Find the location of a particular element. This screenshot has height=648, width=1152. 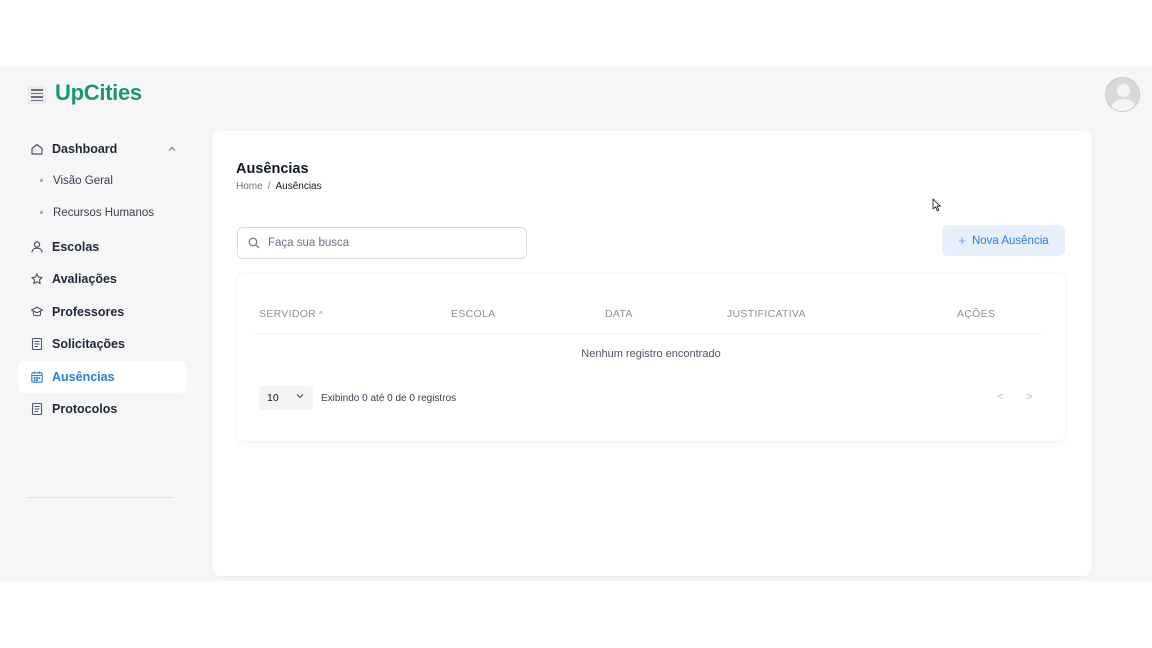

column-header-servidor: SERVIDOR ^ is located at coordinates (291, 314).